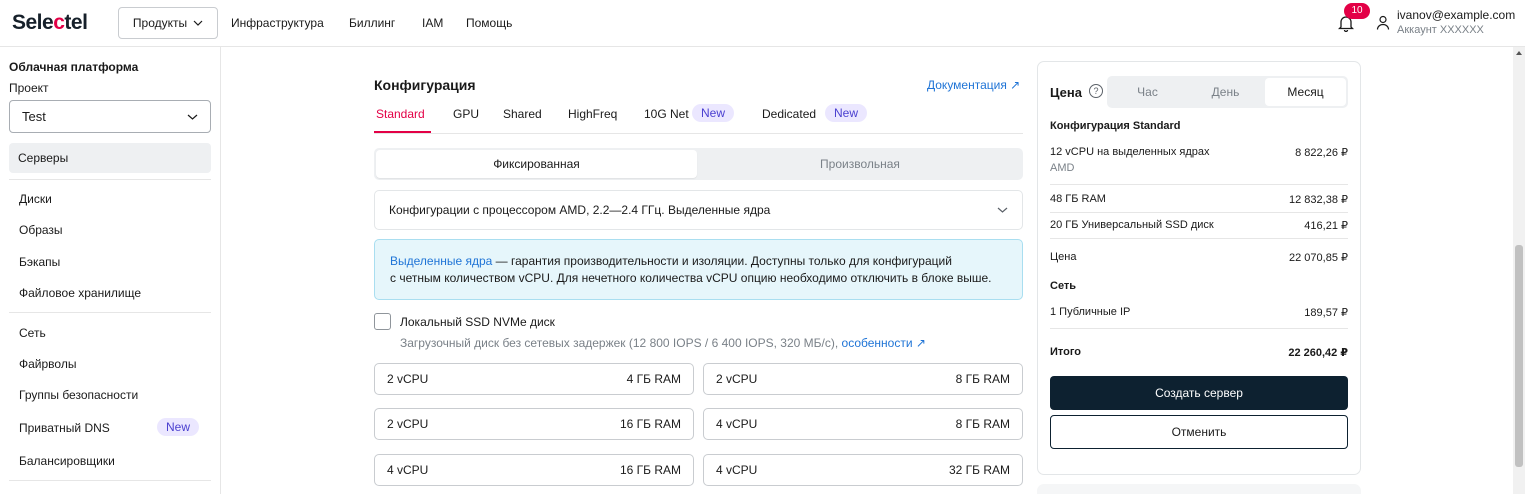  What do you see at coordinates (441, 261) in the screenshot?
I see `dedicated-cores-link: Выделенные ядра` at bounding box center [441, 261].